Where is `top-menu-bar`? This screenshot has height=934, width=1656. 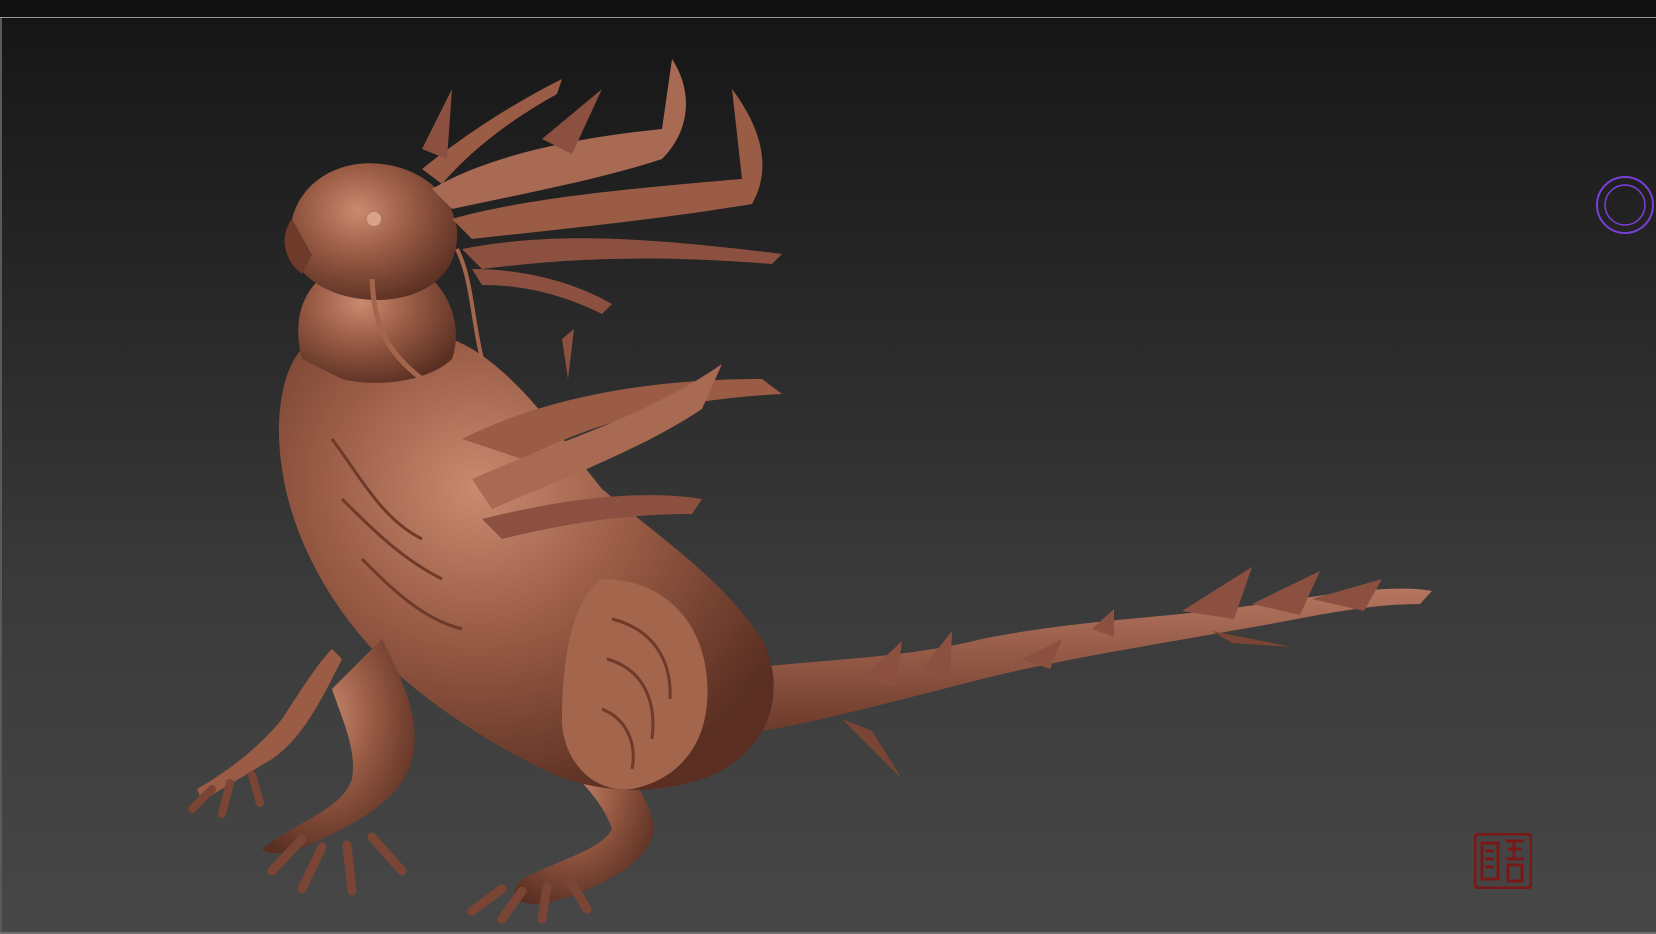 top-menu-bar is located at coordinates (828, 9).